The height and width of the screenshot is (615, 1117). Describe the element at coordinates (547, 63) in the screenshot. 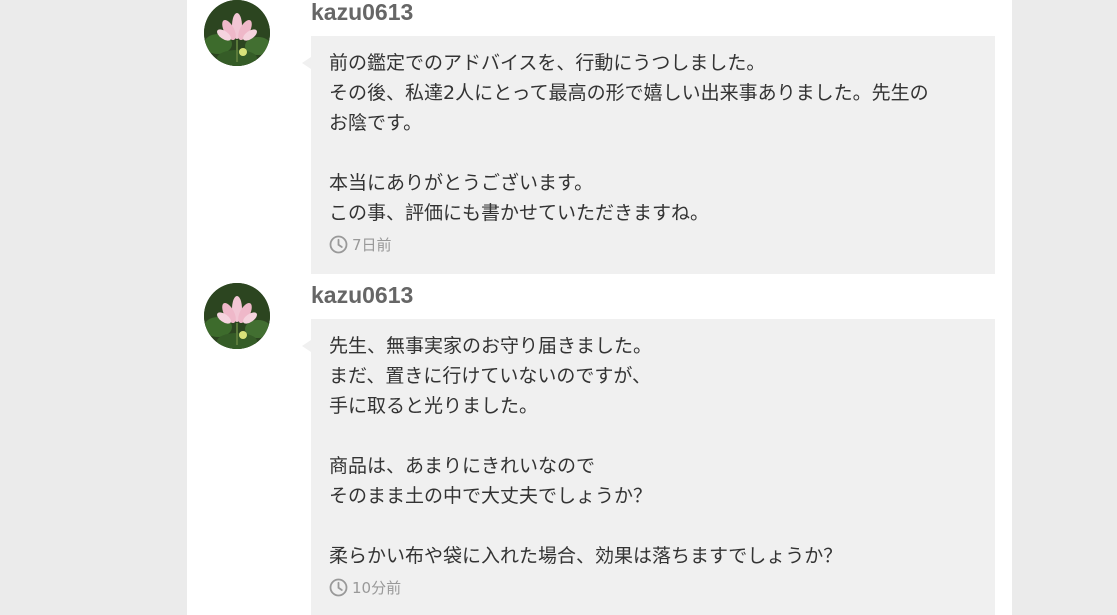

I see `message-text-line: 前の鑑定でのアドバイスを、行動にうつしました。` at that location.